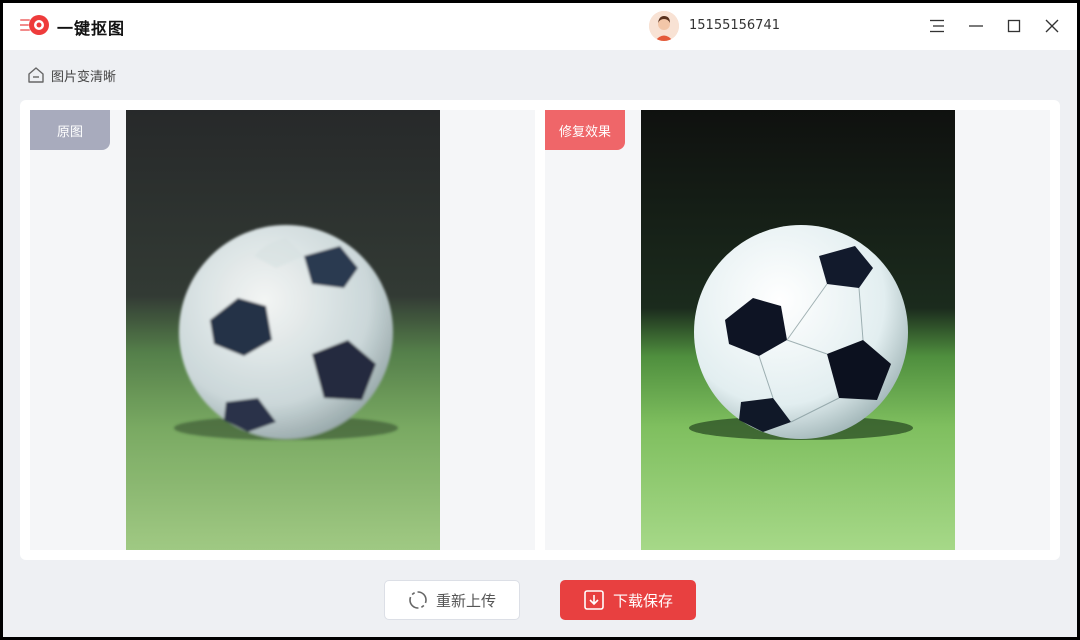 The image size is (1080, 640). I want to click on reupload-button: 重新上传, so click(452, 600).